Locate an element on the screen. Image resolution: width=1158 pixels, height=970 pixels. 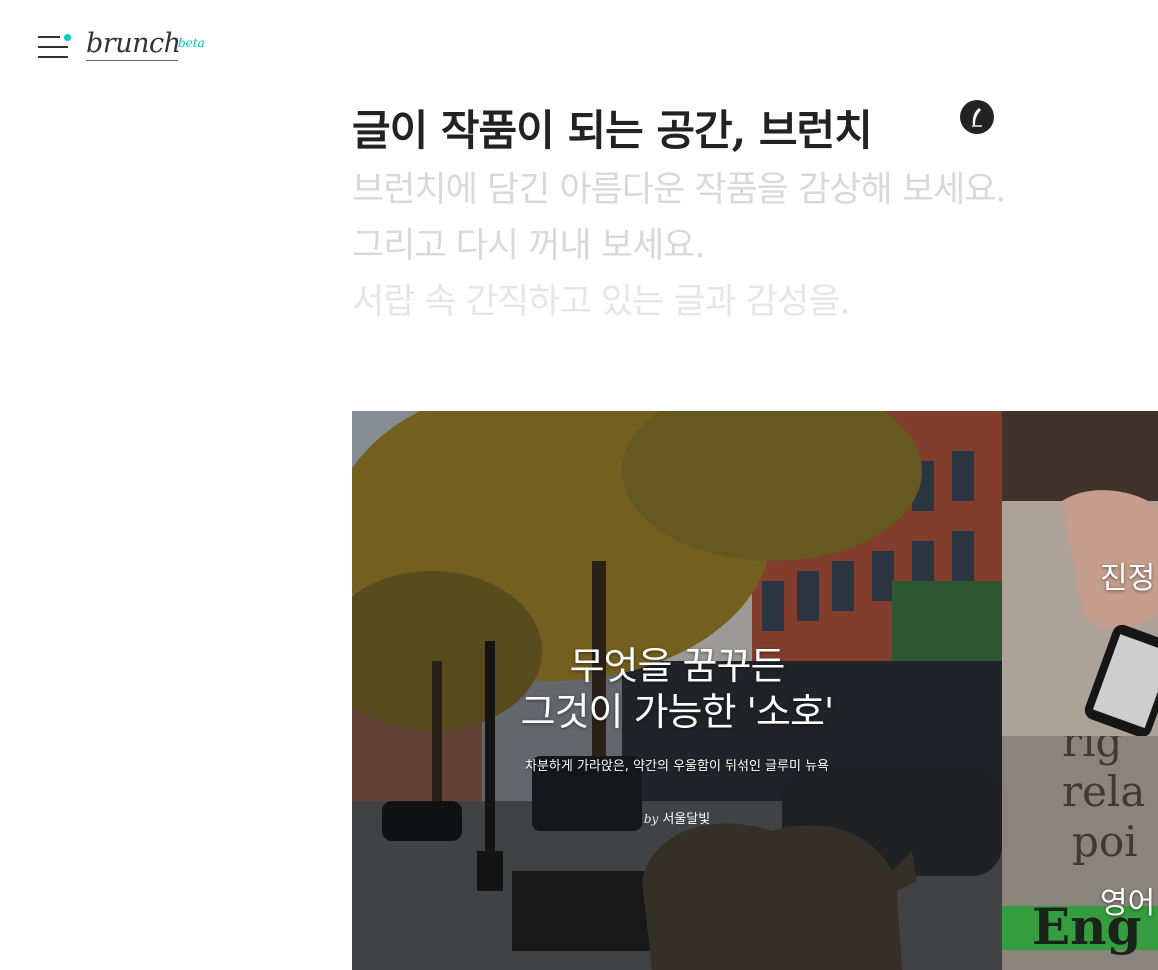
intro-line-2: 그리고 다시 꺼내 보세요. is located at coordinates (529, 246).